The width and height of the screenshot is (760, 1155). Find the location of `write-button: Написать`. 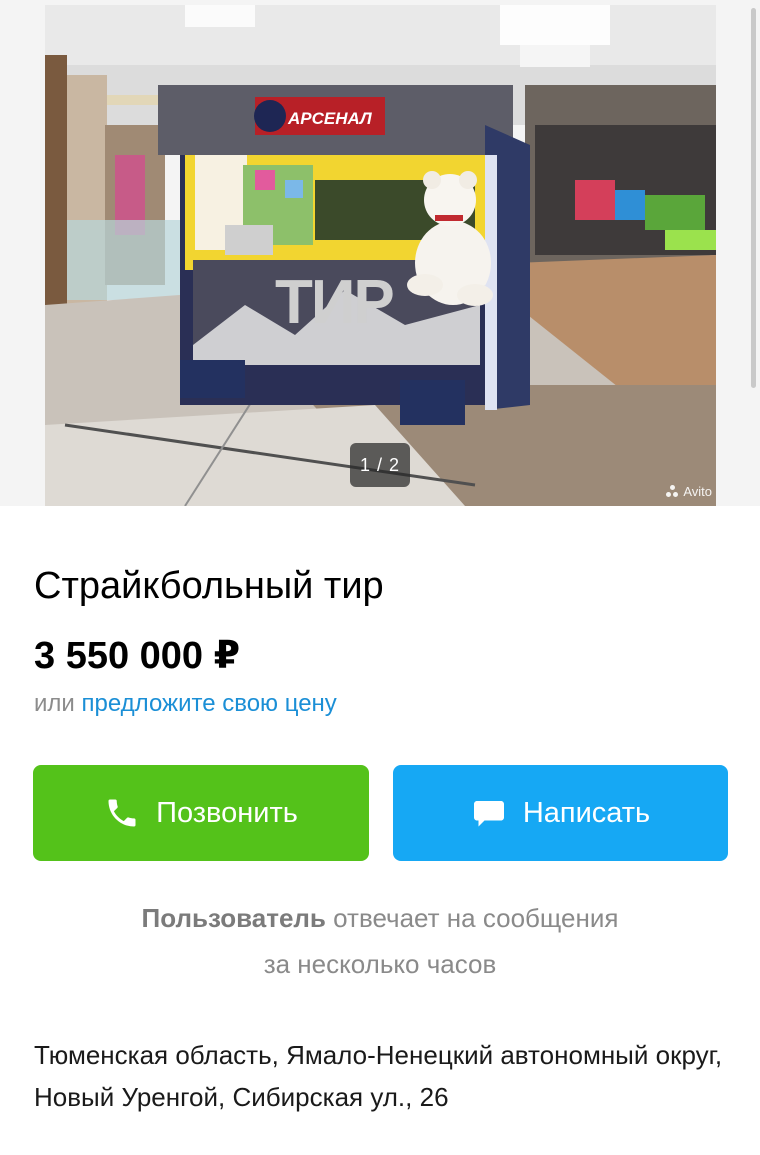

write-button: Написать is located at coordinates (560, 813).